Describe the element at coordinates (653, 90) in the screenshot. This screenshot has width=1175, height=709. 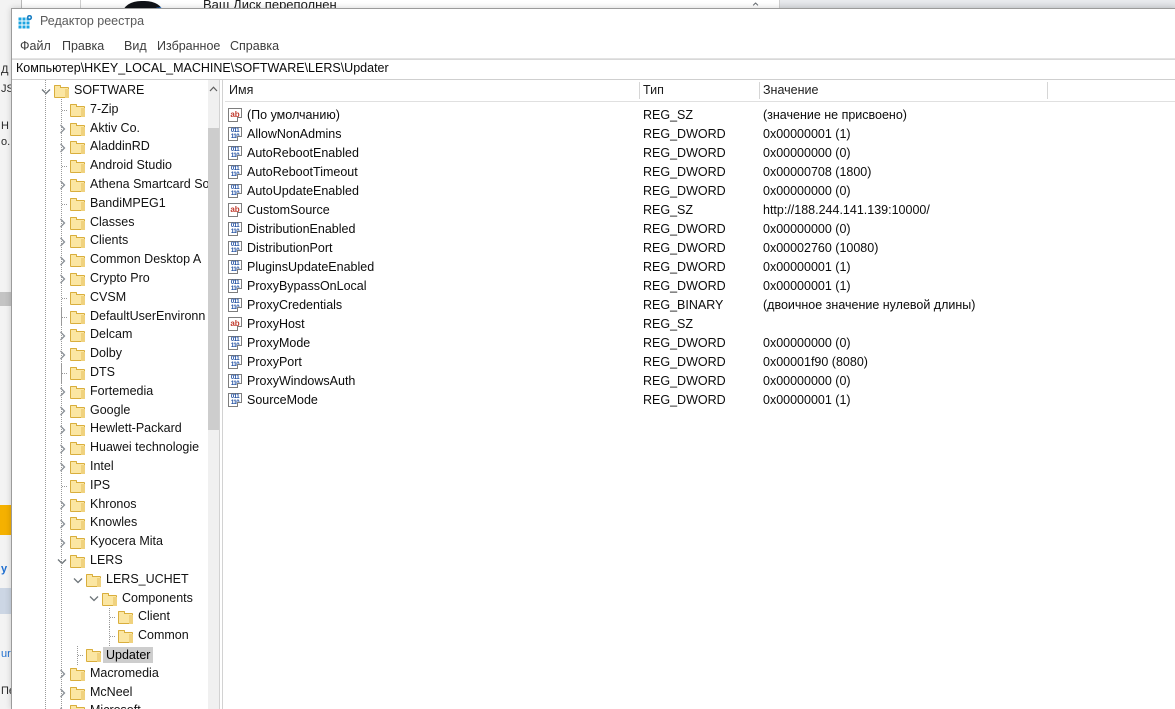
I see `column-header-type: Тип` at that location.